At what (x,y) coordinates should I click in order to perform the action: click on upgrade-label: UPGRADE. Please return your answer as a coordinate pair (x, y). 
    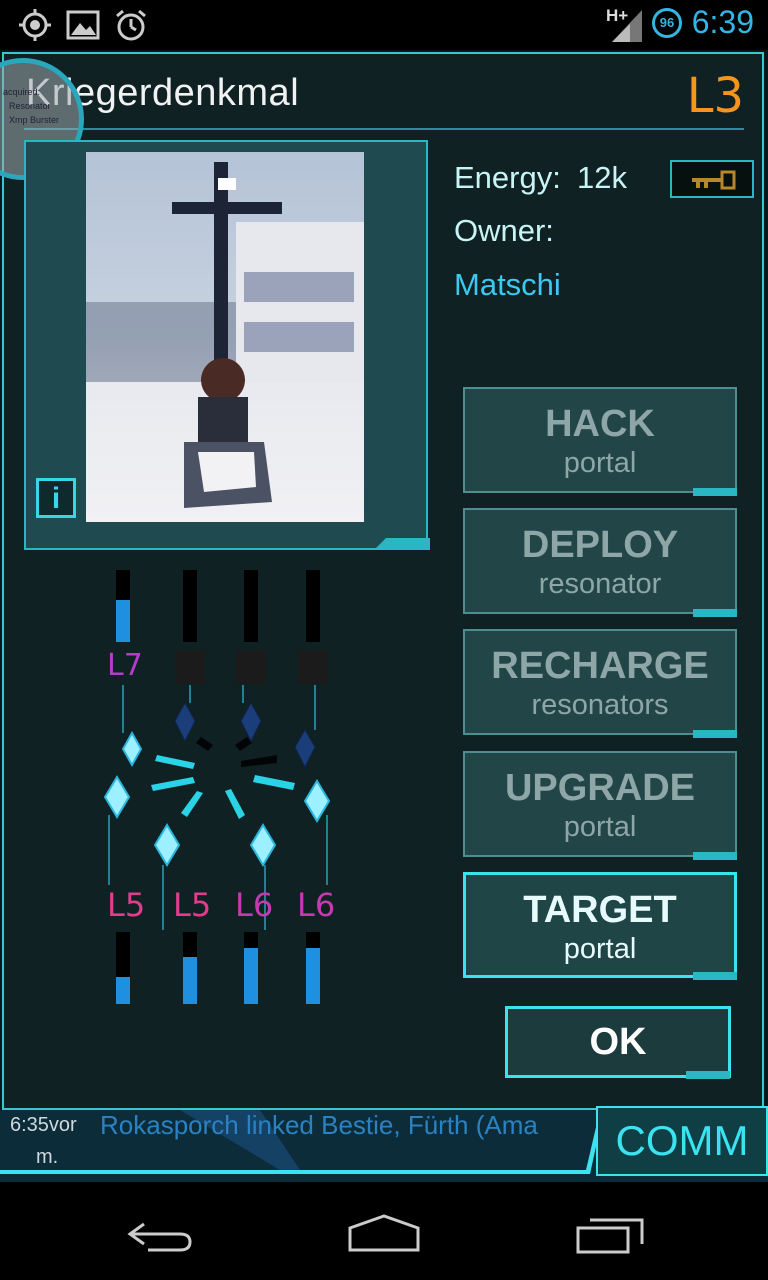
    Looking at the image, I should click on (600, 788).